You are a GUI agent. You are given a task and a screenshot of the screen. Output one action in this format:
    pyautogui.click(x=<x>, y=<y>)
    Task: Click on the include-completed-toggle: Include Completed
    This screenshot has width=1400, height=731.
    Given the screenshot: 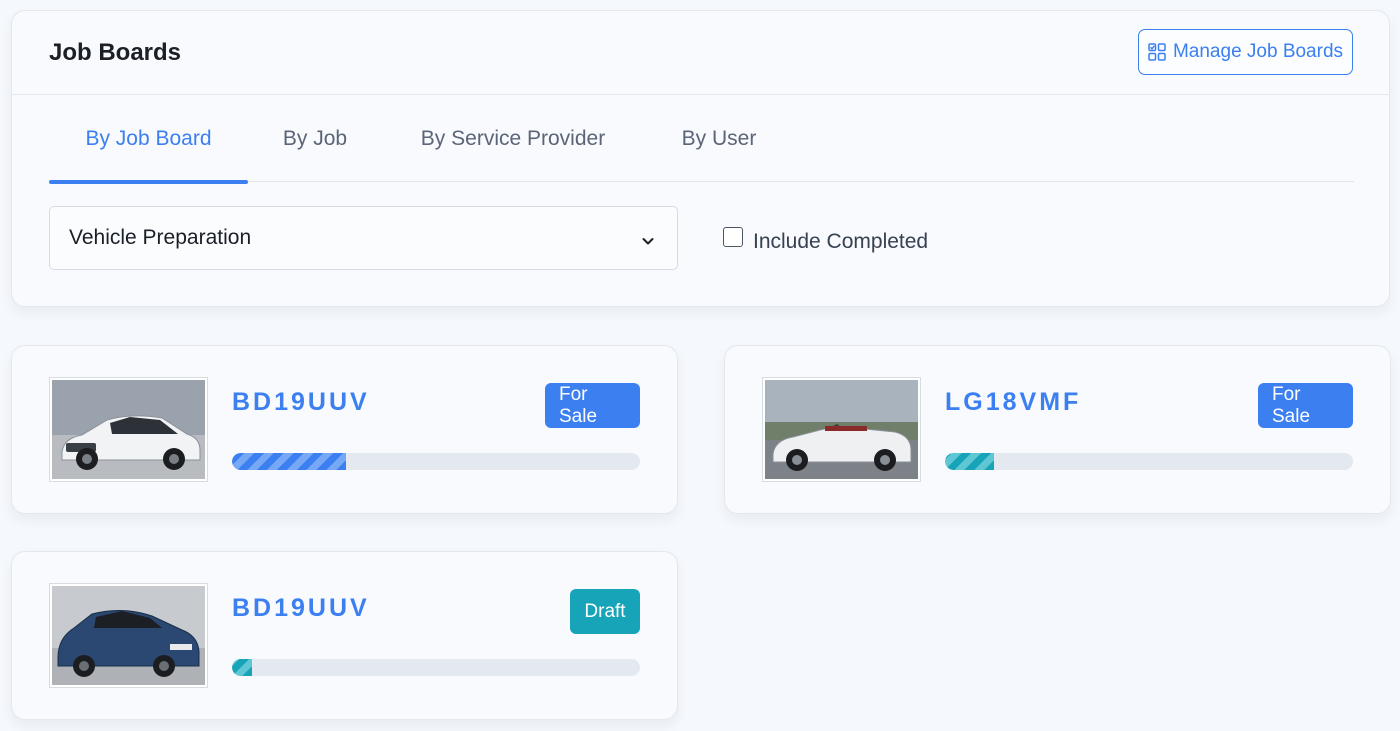 What is the action you would take?
    pyautogui.click(x=826, y=240)
    